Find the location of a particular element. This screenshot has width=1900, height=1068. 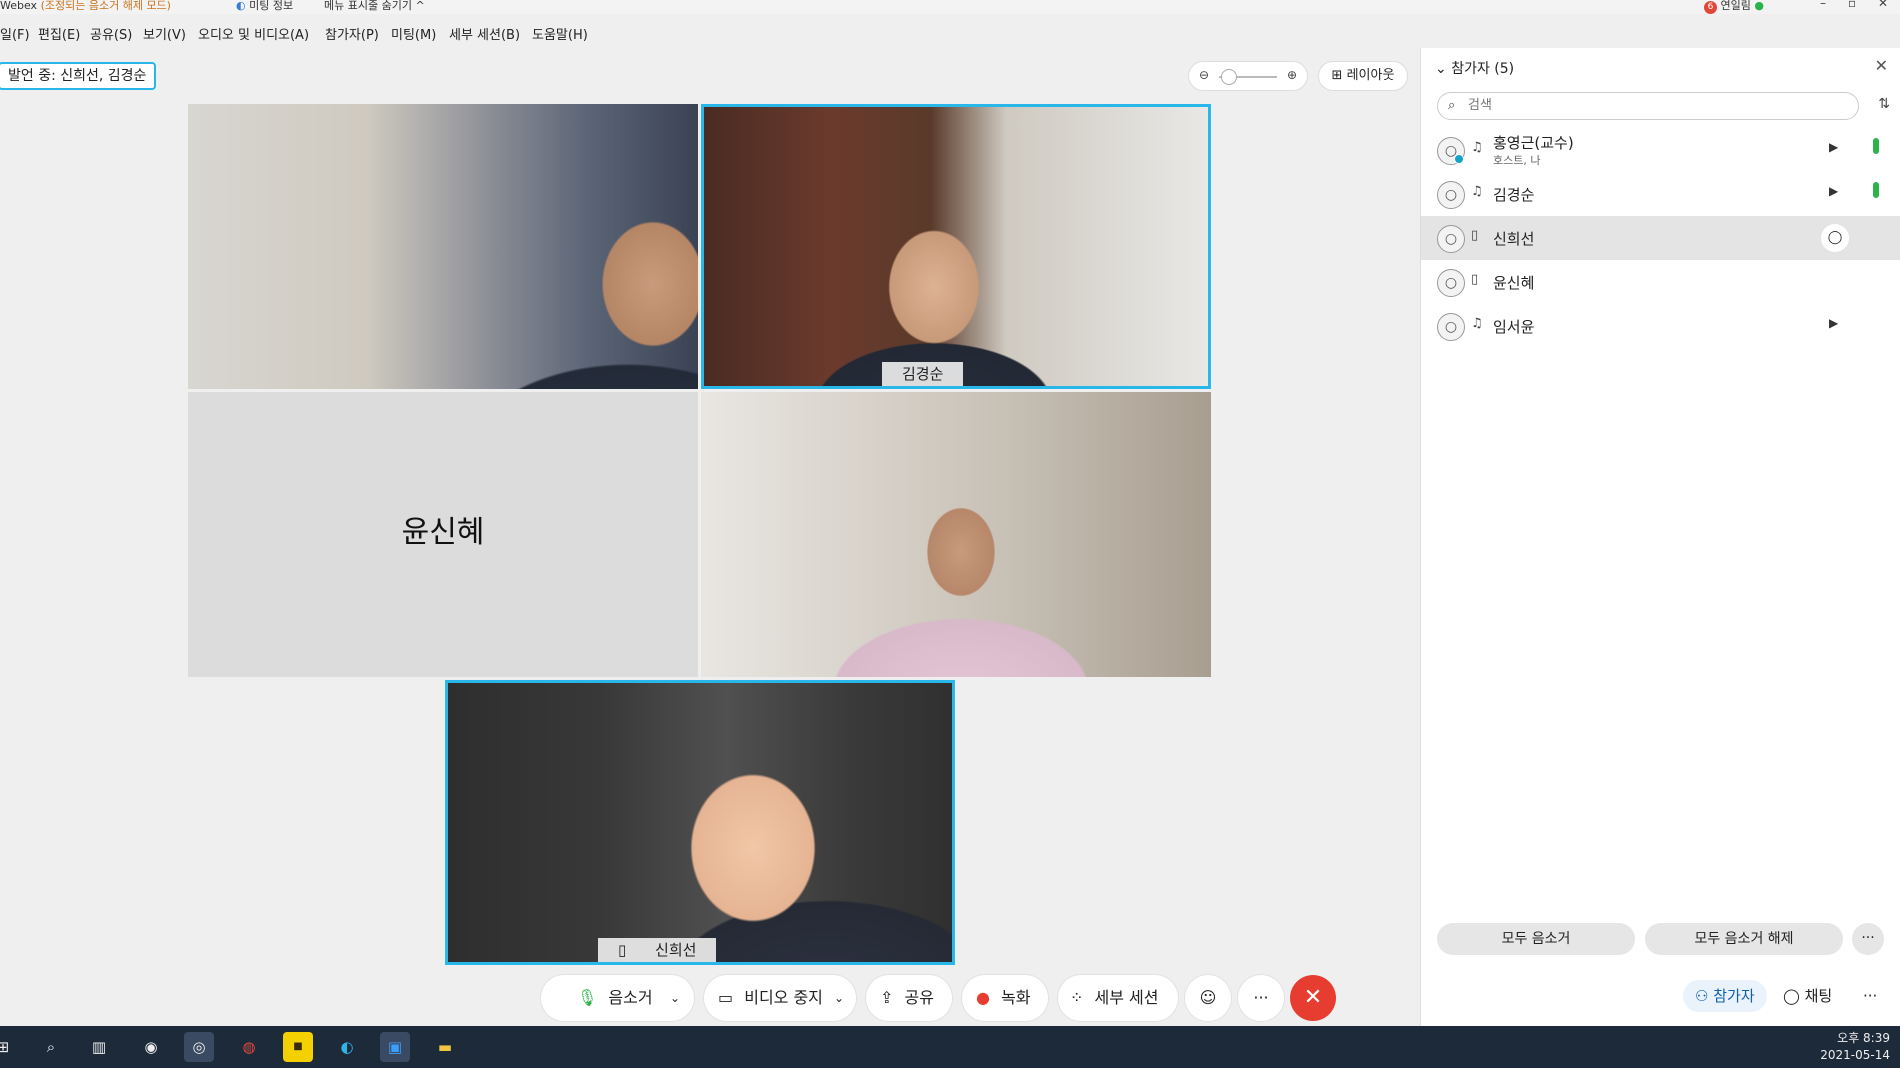

meeting-info-label: 미팅 정보 is located at coordinates (271, 6).